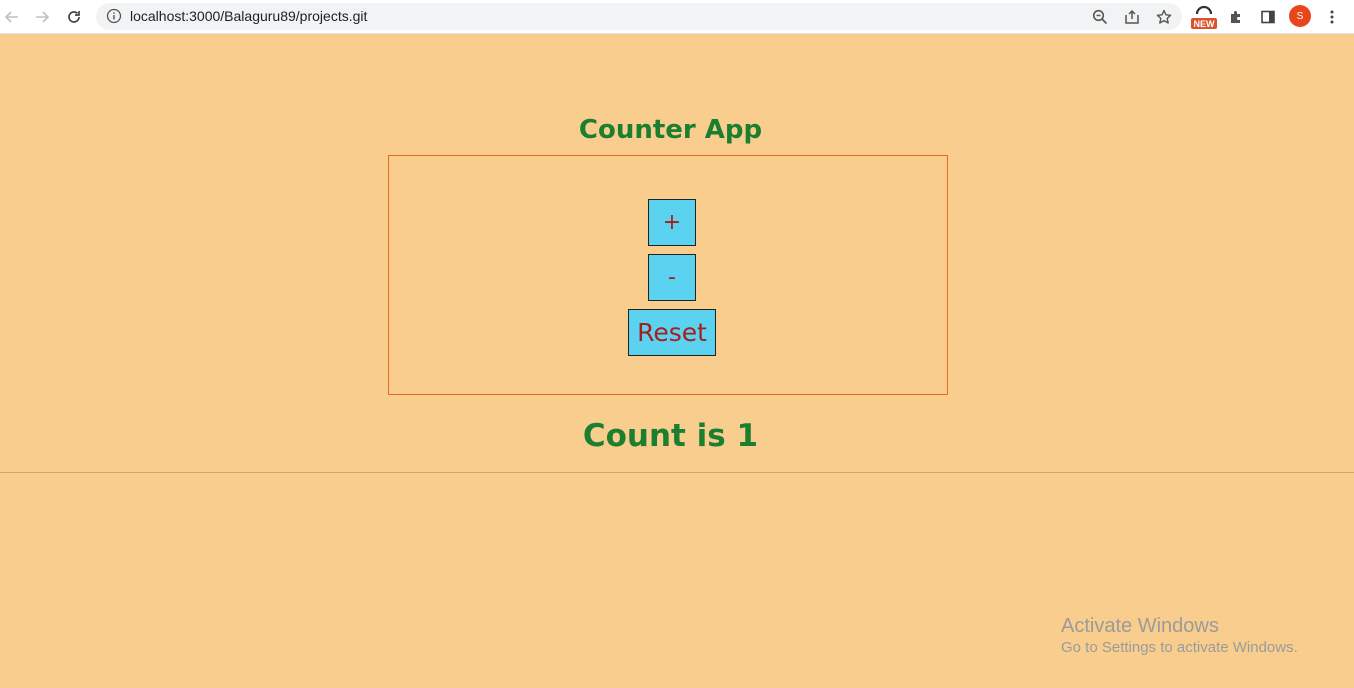 Image resolution: width=1354 pixels, height=688 pixels. What do you see at coordinates (1205, 24) in the screenshot?
I see `new-badge-text: NEW` at bounding box center [1205, 24].